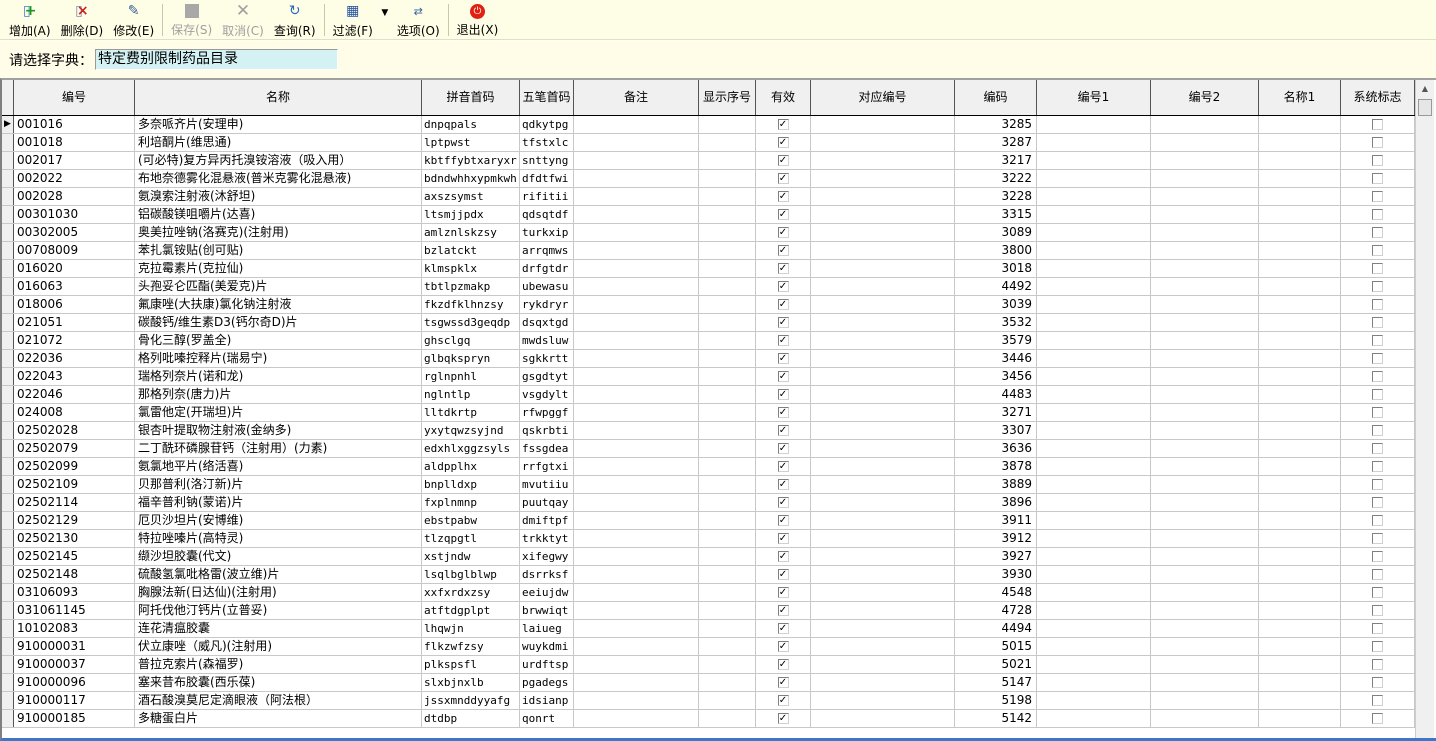 This screenshot has height=741, width=1436. Describe the element at coordinates (471, 196) in the screenshot. I see `cell-pinyin-code: axszsymst` at that location.